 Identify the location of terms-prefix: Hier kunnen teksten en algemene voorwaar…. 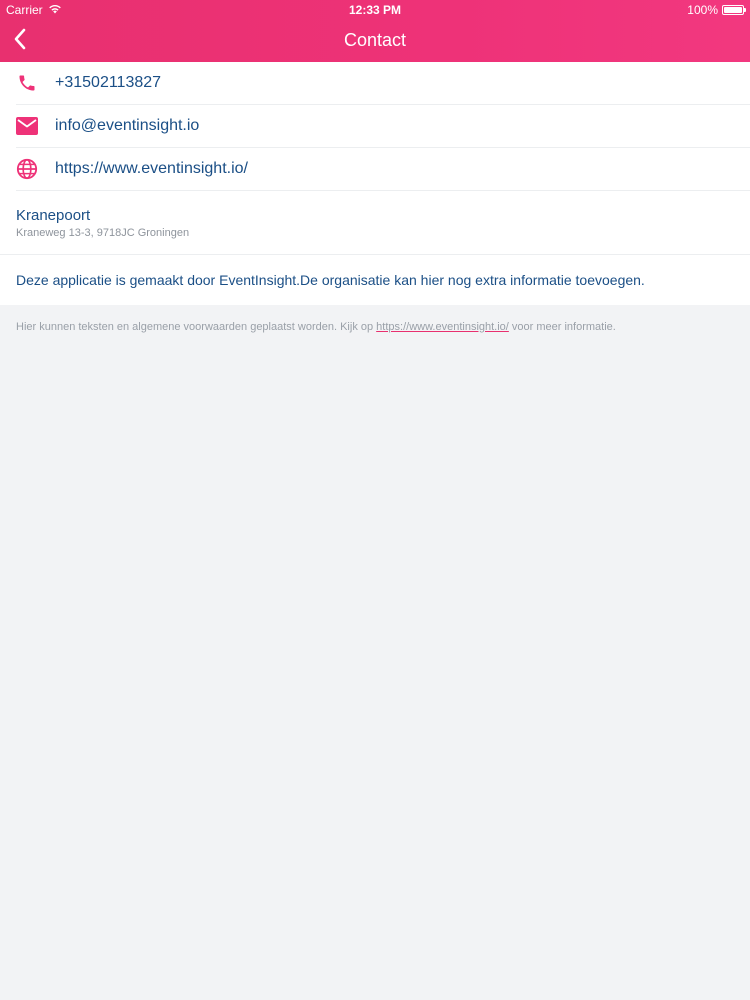
(196, 327).